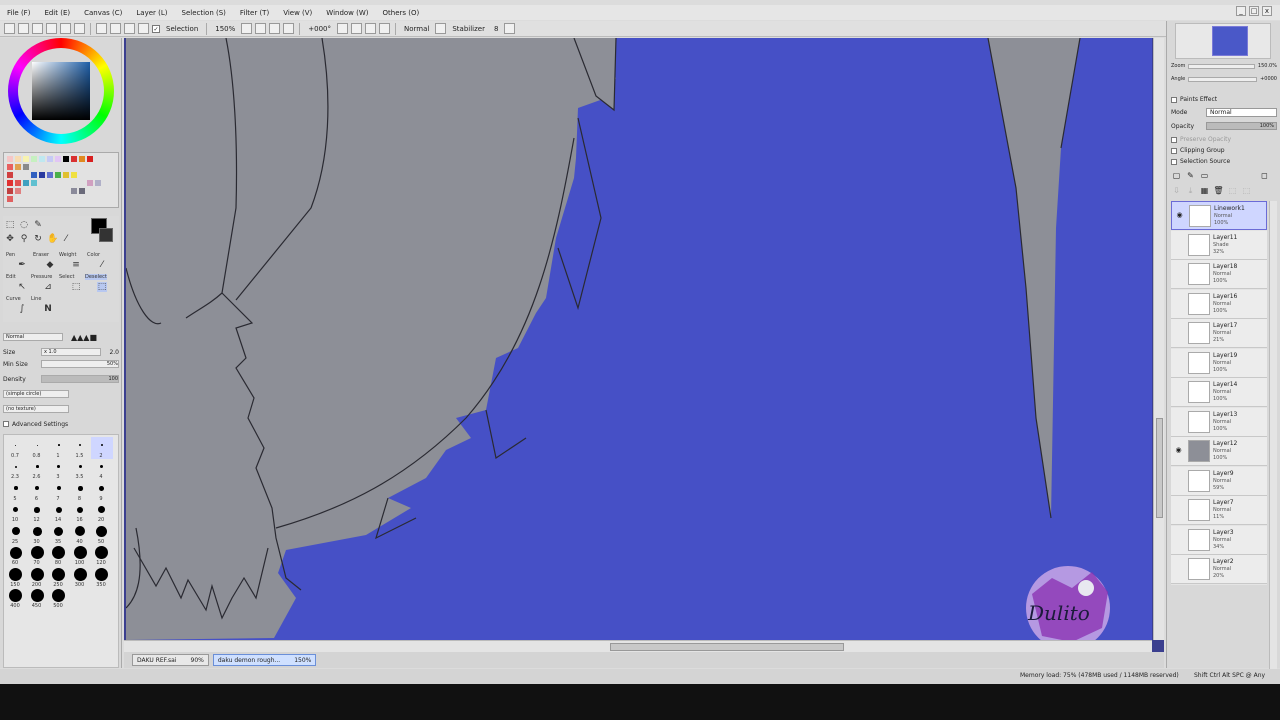 The width and height of the screenshot is (1280, 720). What do you see at coordinates (38, 512) in the screenshot?
I see `brush-preset: 12` at bounding box center [38, 512].